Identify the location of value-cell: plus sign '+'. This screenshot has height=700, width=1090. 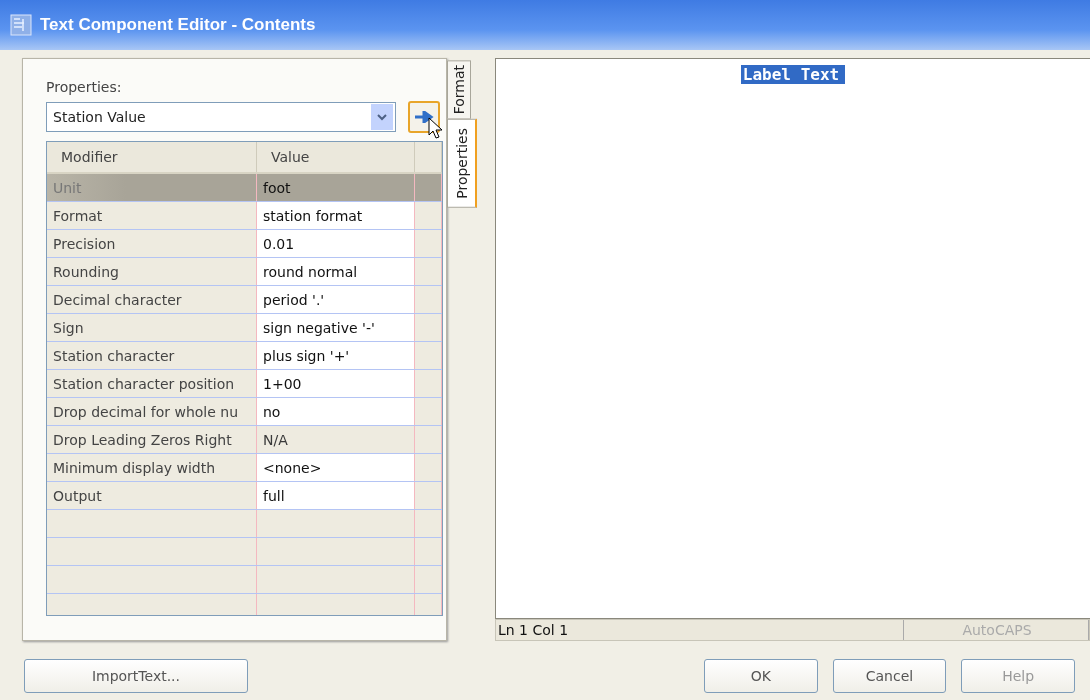
(336, 355).